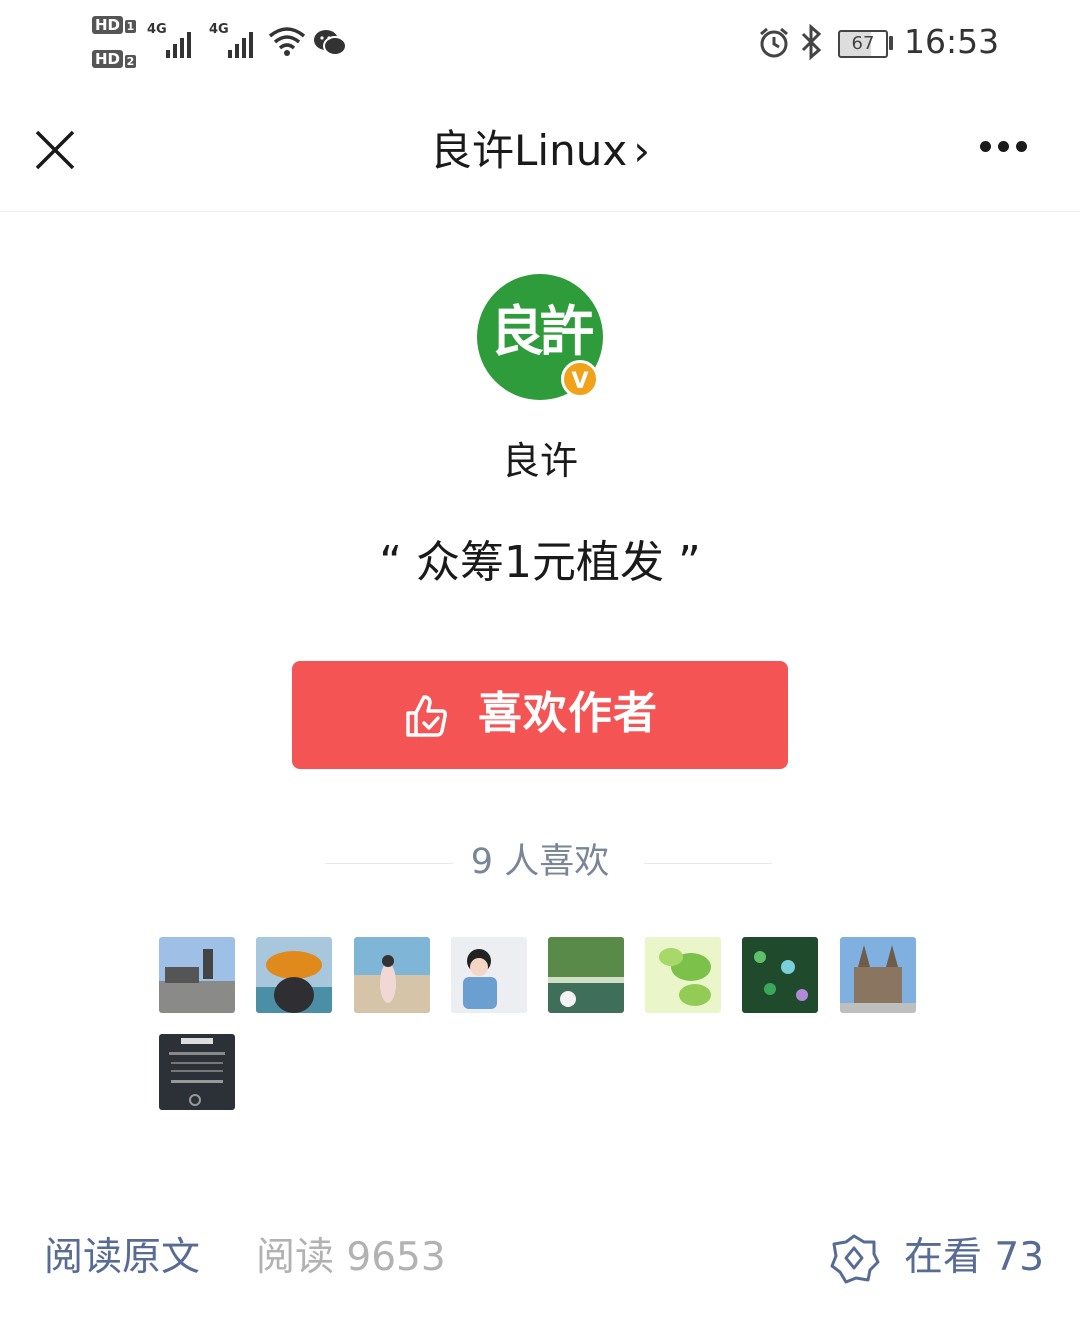 This screenshot has width=1080, height=1322. I want to click on status-bar: HD 1 HD 2 4G 4G 67 16:53, so click(540, 47).